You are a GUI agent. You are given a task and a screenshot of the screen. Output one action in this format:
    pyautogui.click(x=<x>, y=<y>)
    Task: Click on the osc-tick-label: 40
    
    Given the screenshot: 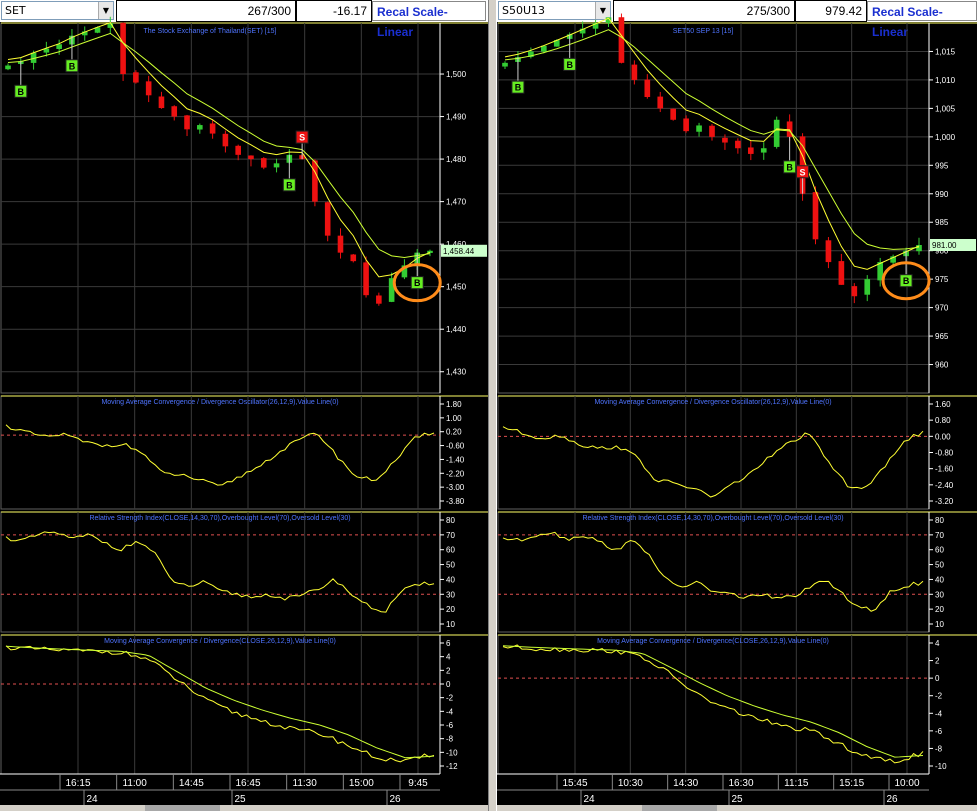 What is the action you would take?
    pyautogui.click(x=450, y=579)
    